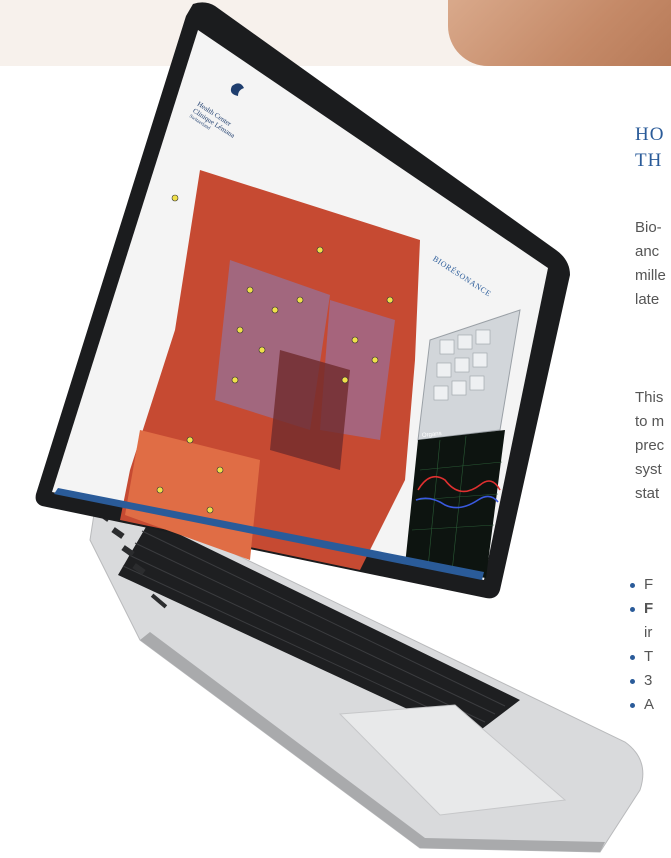  I want to click on list-item: A, so click(641, 705).